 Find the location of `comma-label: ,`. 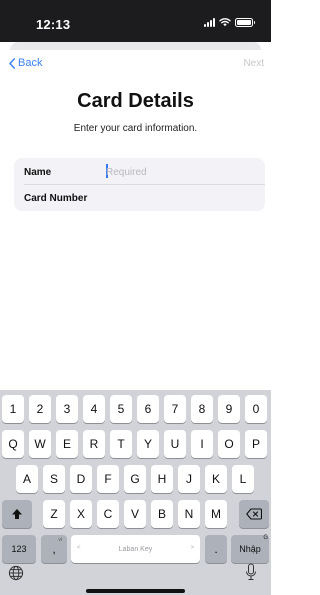

comma-label: , is located at coordinates (54, 549).